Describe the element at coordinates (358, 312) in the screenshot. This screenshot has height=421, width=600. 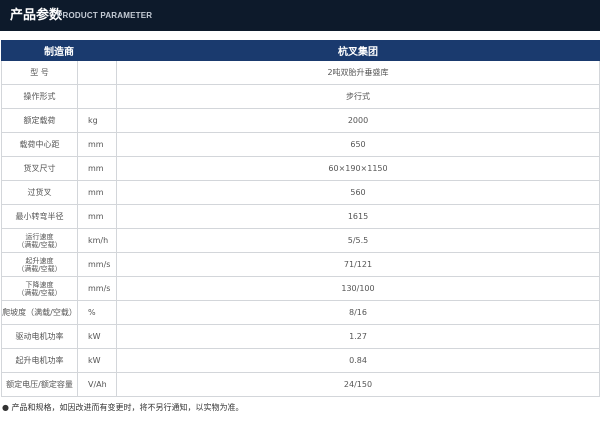
I see `param-value: 8/16` at that location.